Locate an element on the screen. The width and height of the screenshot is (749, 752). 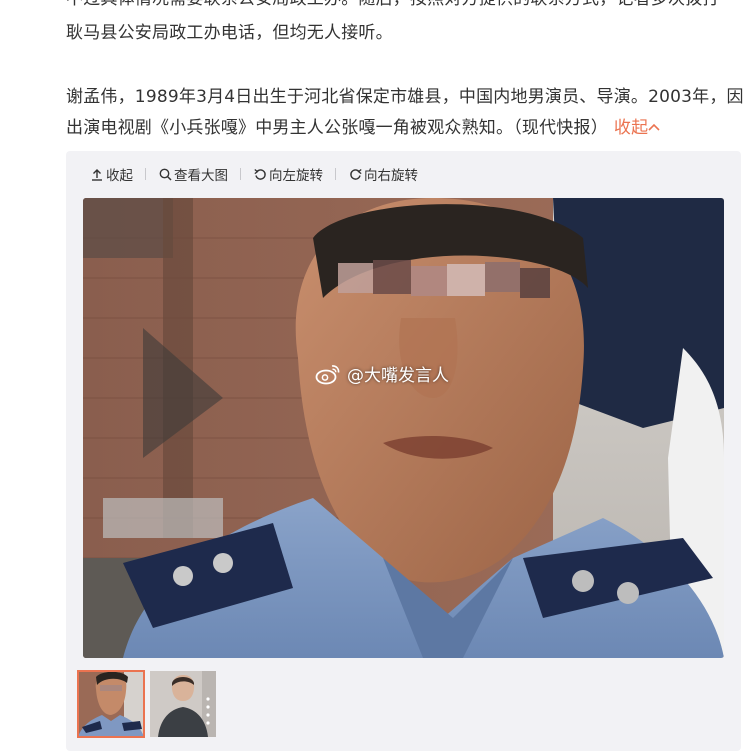
thumbnail-strip is located at coordinates (146, 704).